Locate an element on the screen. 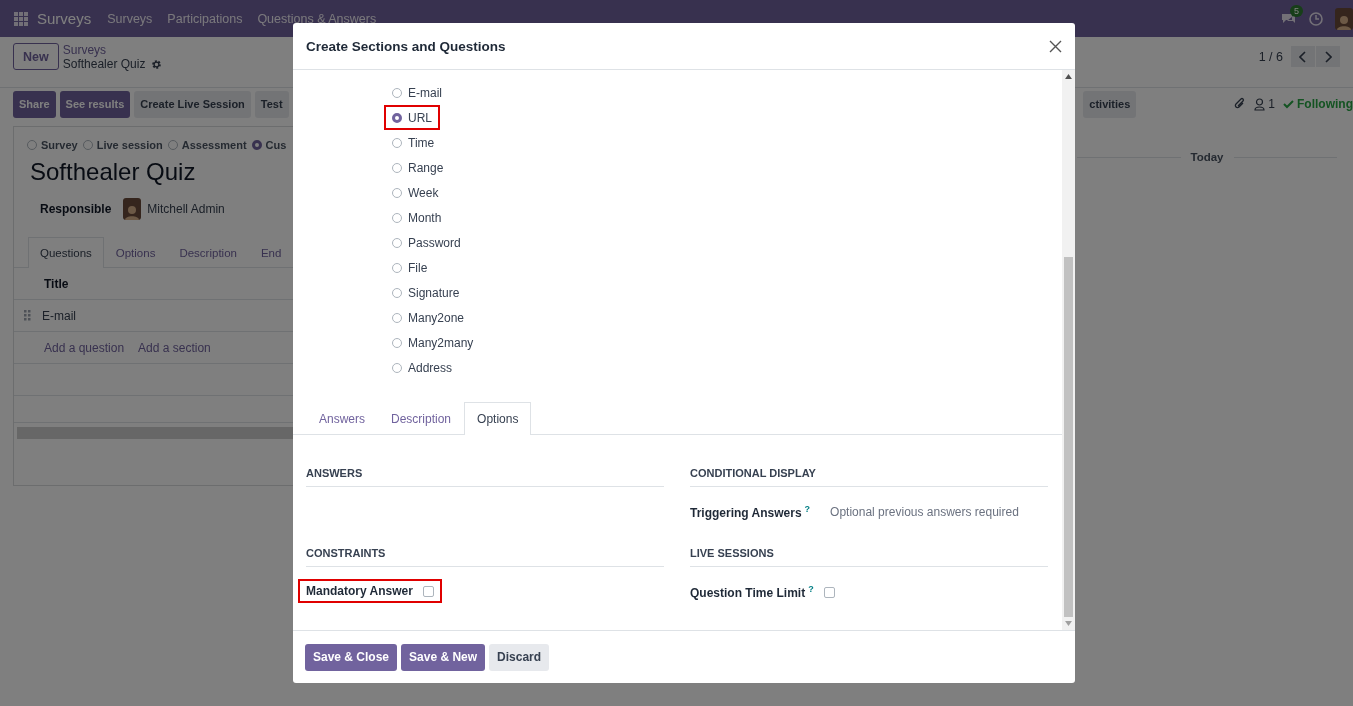 Image resolution: width=1353 pixels, height=706 pixels. notification-badge: 5 is located at coordinates (1296, 10).